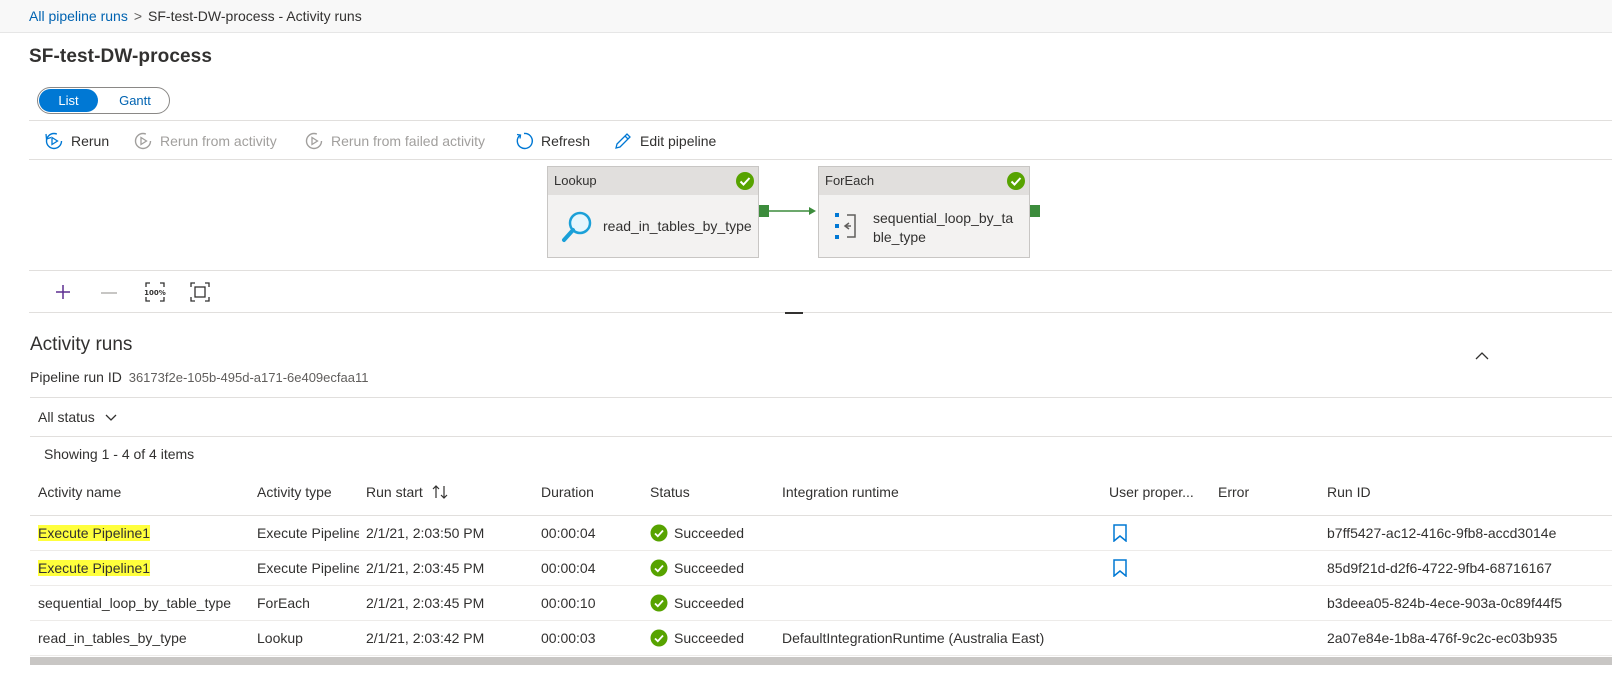 Image resolution: width=1612 pixels, height=690 pixels. Describe the element at coordinates (1482, 356) in the screenshot. I see `chevron-up-icon` at that location.